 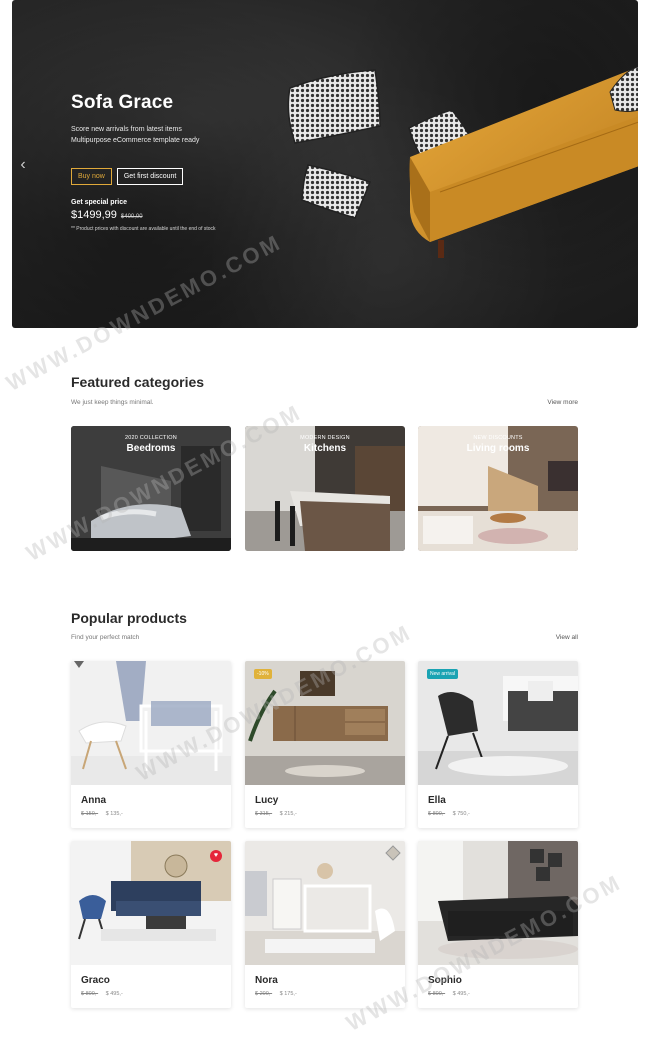 I want to click on category-name: Kitchens, so click(x=325, y=448).